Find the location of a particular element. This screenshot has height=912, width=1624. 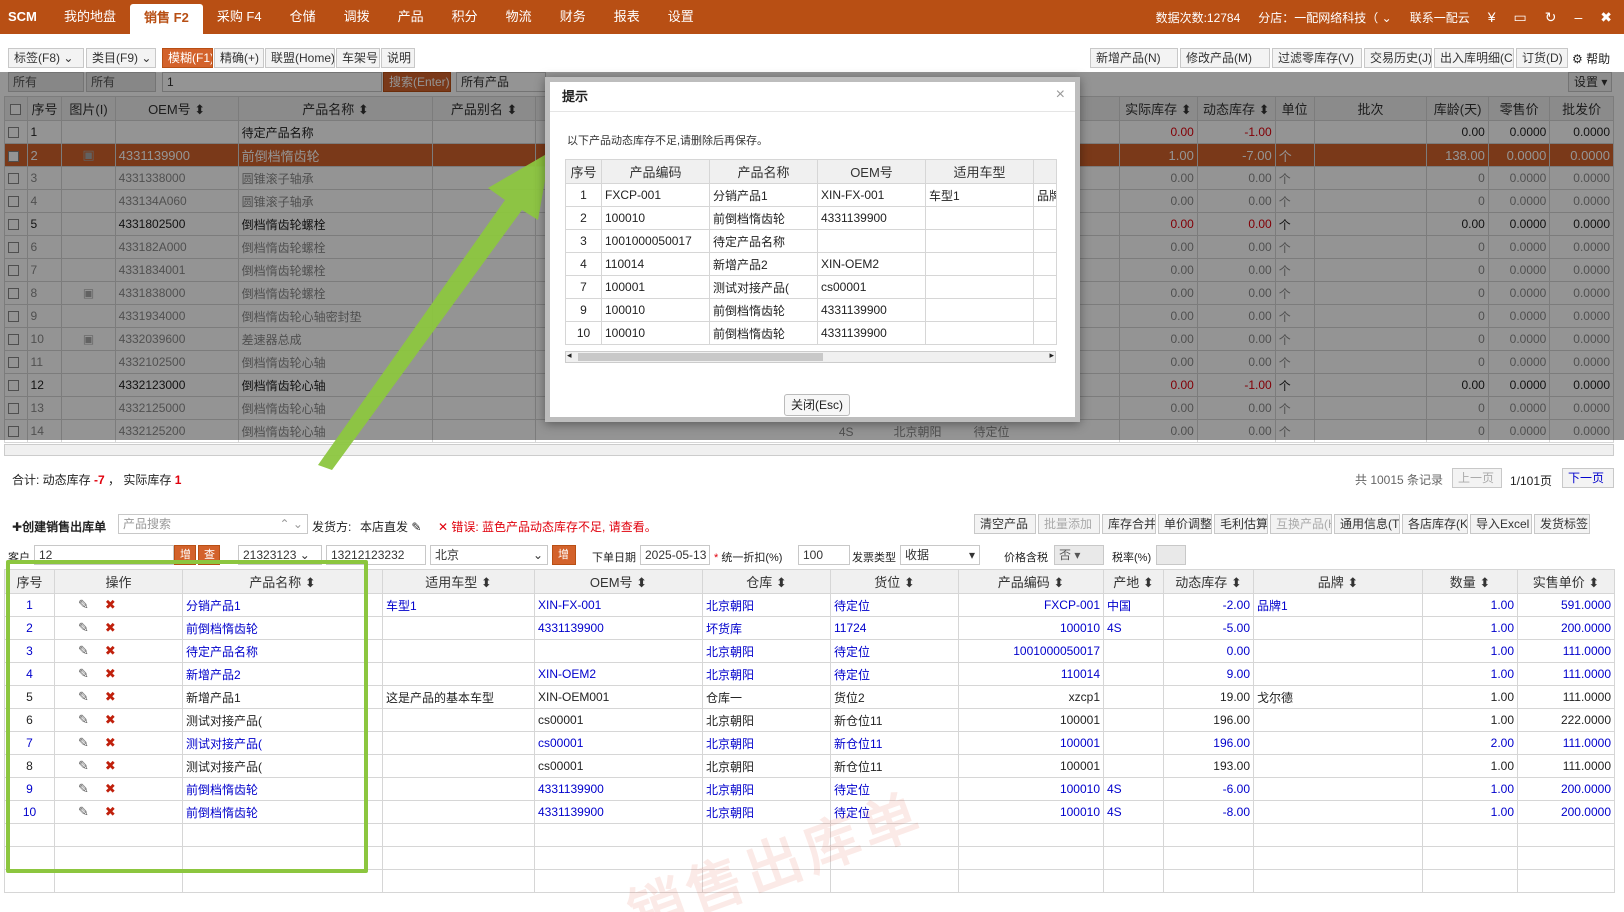

loc-cell: 11724 is located at coordinates (894, 628).